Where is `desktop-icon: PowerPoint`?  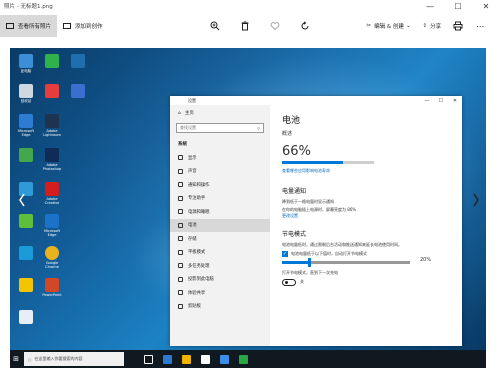 desktop-icon: PowerPoint is located at coordinates (52, 287).